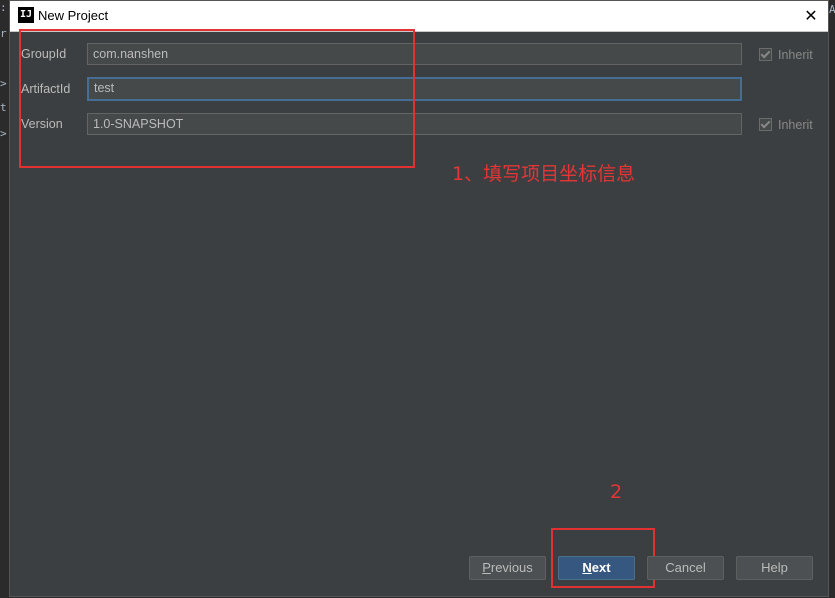 This screenshot has height=598, width=835. I want to click on background-glyph: t, so click(3, 107).